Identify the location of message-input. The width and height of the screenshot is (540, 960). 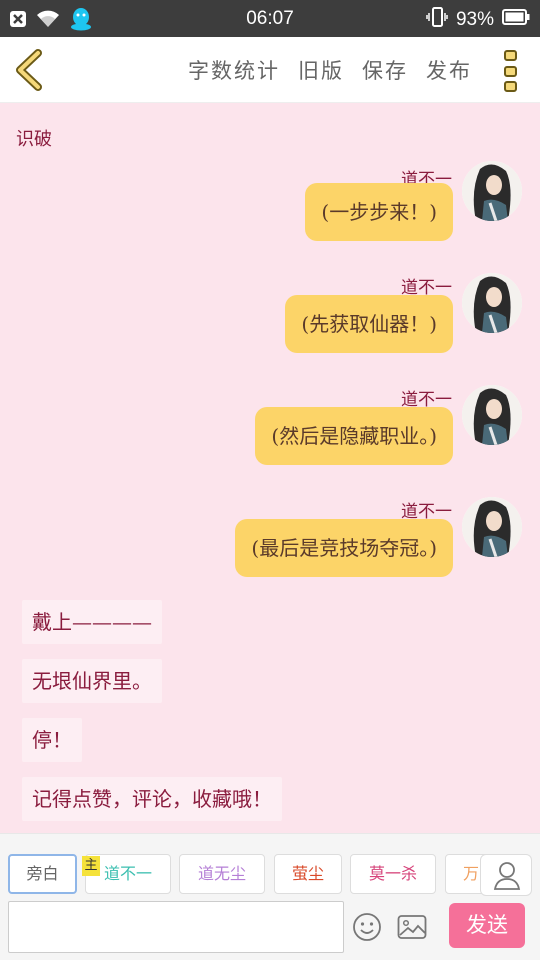
(176, 927).